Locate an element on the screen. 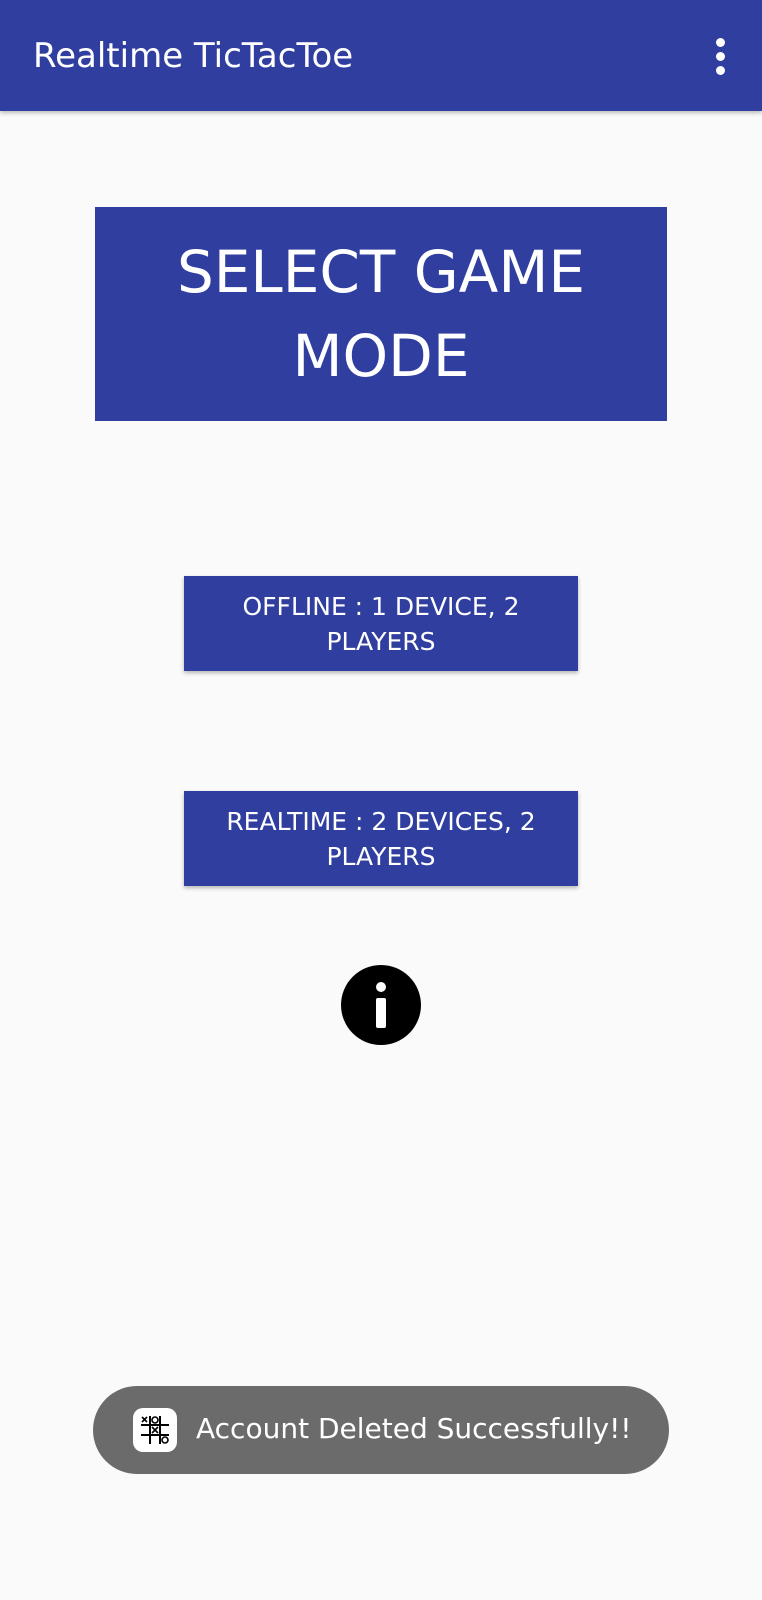  page-title: SELECT GAME MODE is located at coordinates (381, 314).